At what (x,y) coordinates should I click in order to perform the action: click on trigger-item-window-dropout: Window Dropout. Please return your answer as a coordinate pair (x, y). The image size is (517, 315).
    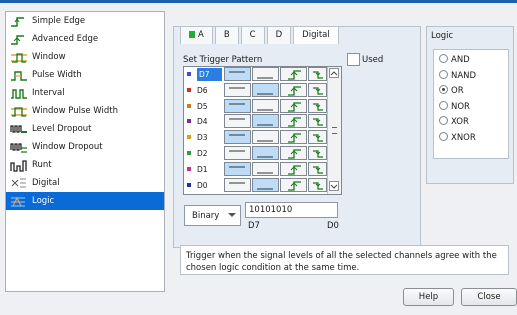
    Looking at the image, I should click on (85, 147).